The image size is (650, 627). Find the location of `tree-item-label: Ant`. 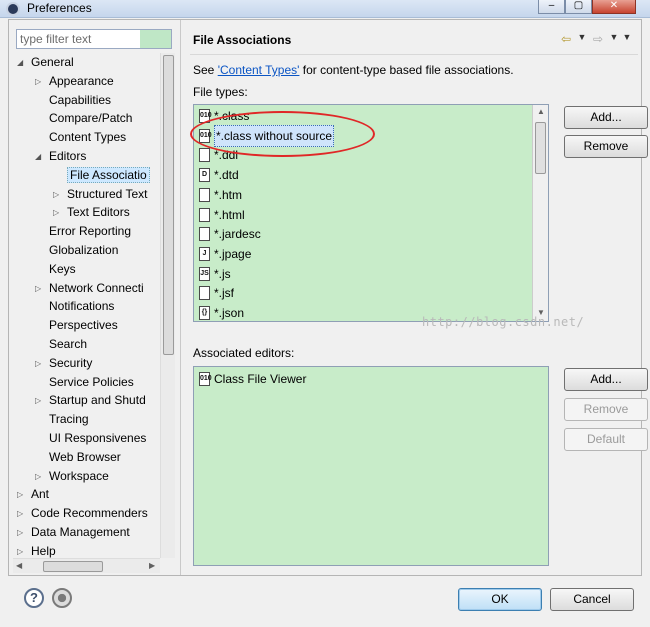

tree-item-label: Ant is located at coordinates (40, 494).